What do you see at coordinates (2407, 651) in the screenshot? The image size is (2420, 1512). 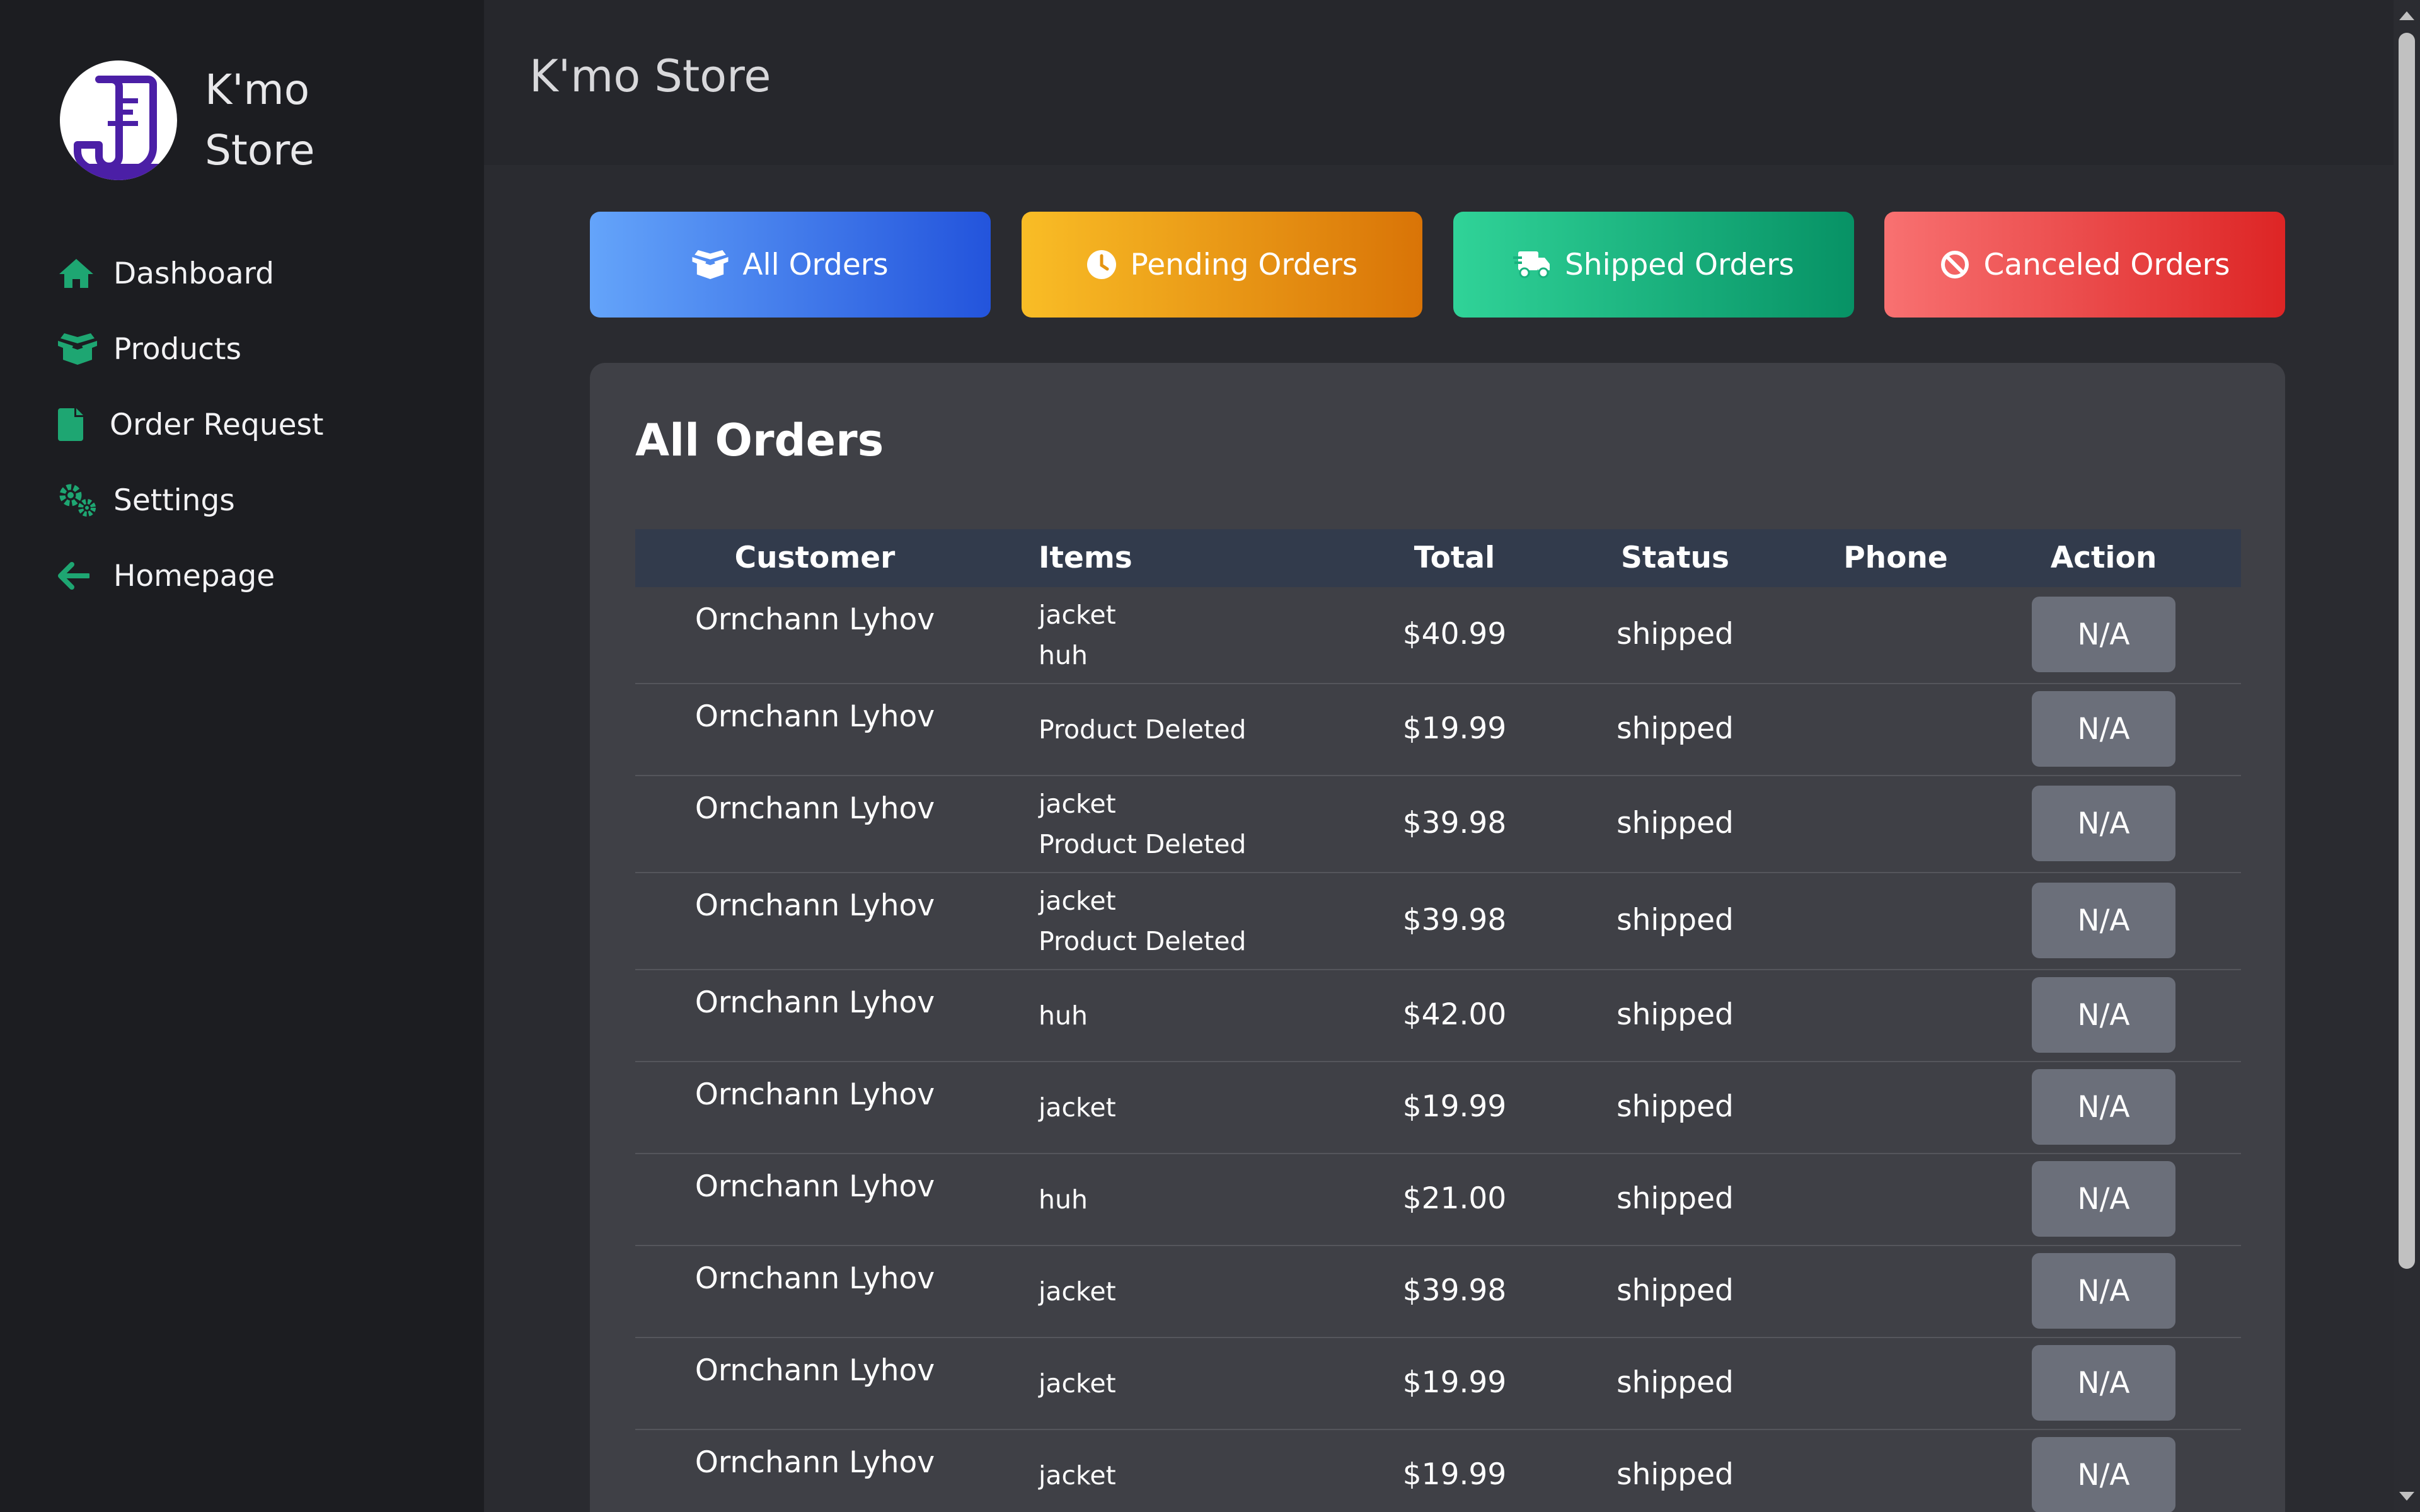 I see `scrollbar-thumb` at bounding box center [2407, 651].